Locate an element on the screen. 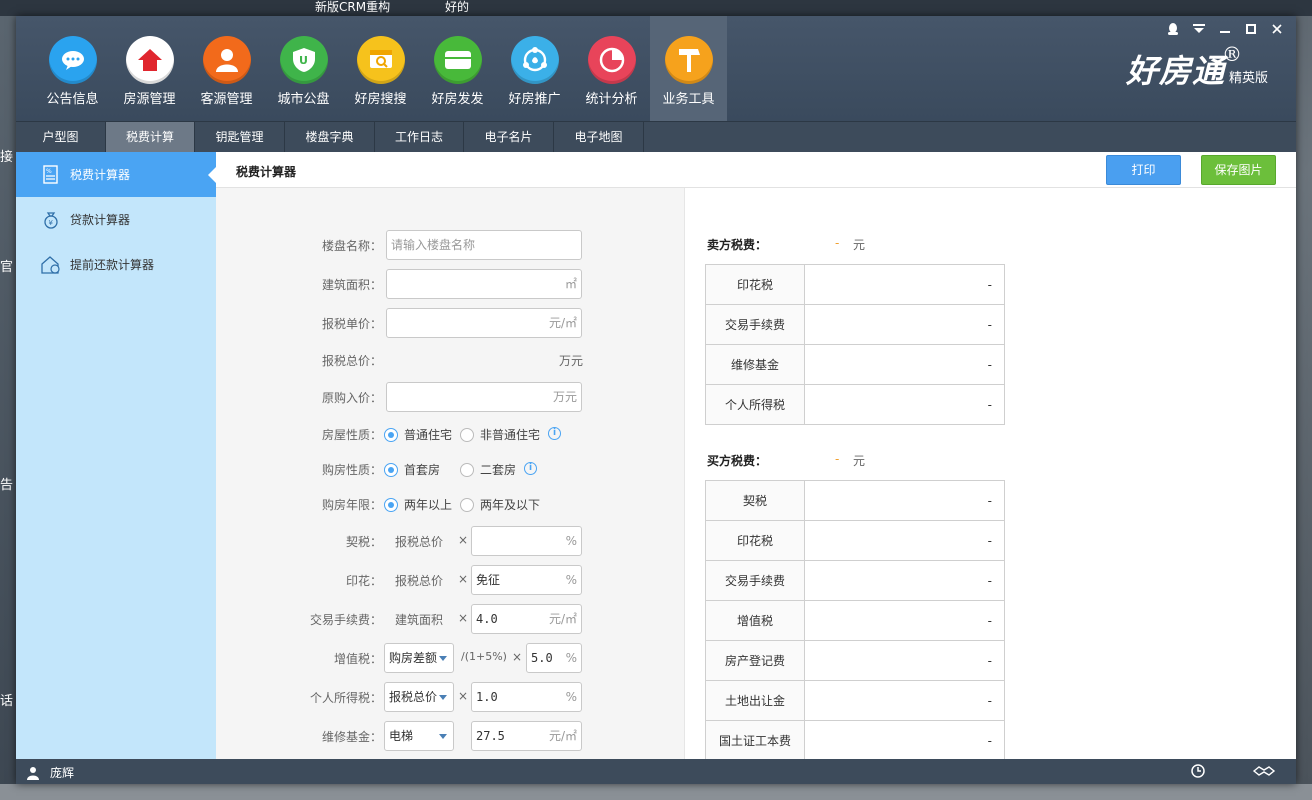 The height and width of the screenshot is (800, 1312). income-tax-rate-input: 1.0 % is located at coordinates (526, 697).